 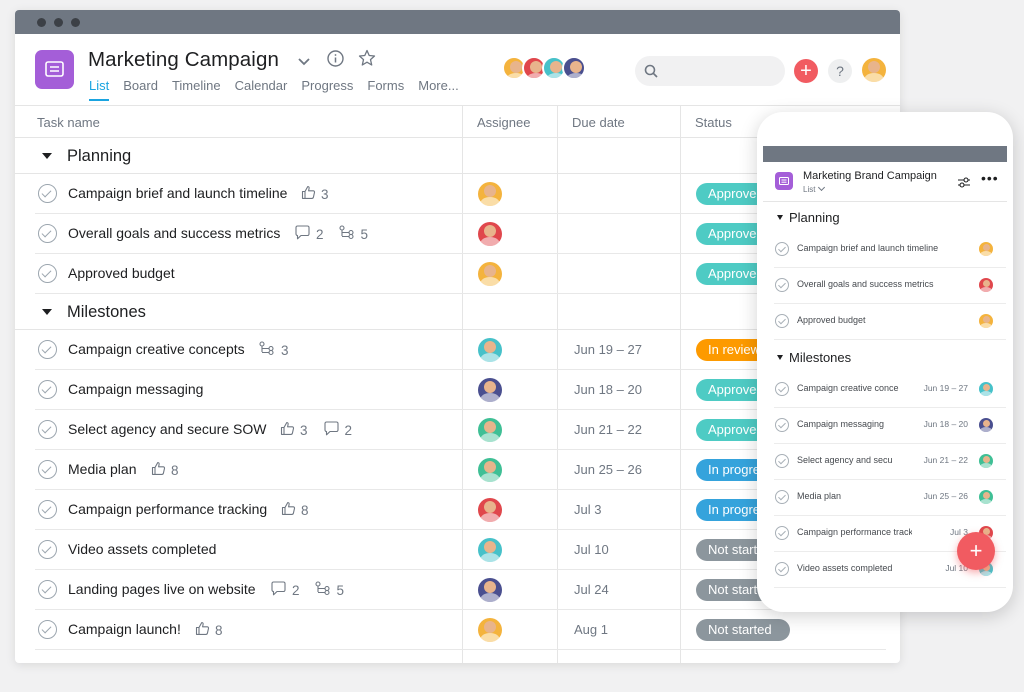 What do you see at coordinates (335, 61) in the screenshot?
I see `info-icon` at bounding box center [335, 61].